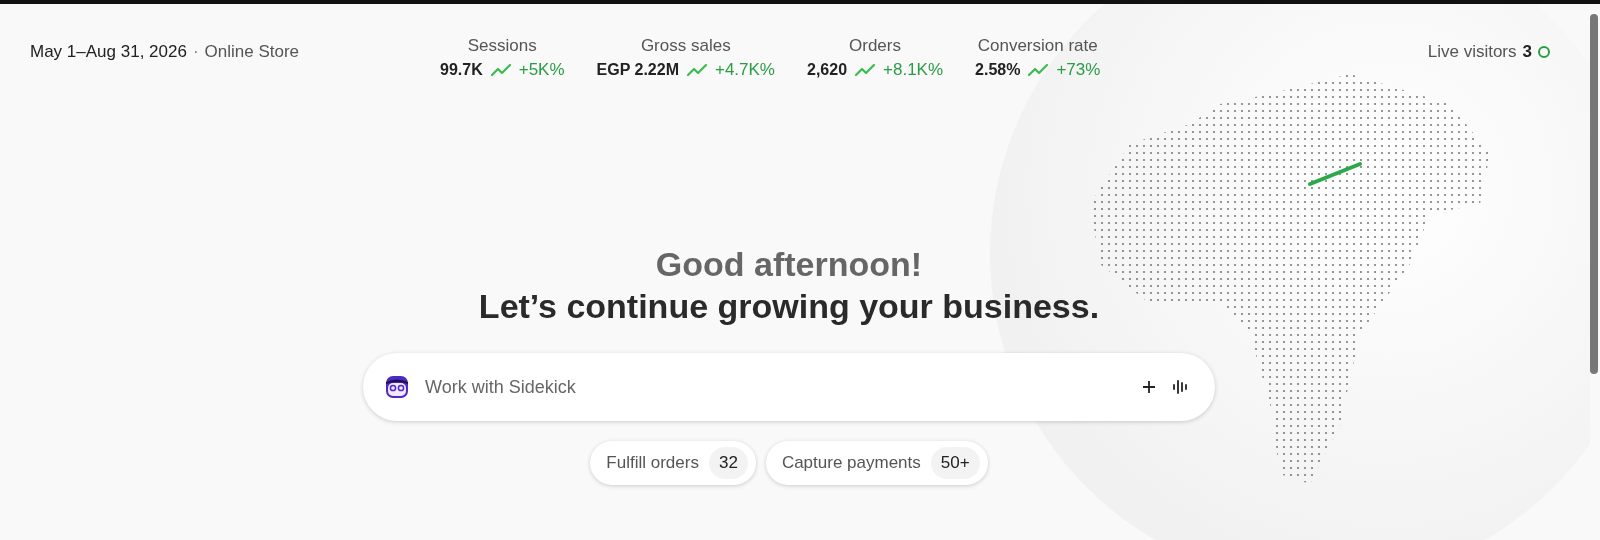  I want to click on sidekick-input-field: Work with Sidekick, so click(775, 387).